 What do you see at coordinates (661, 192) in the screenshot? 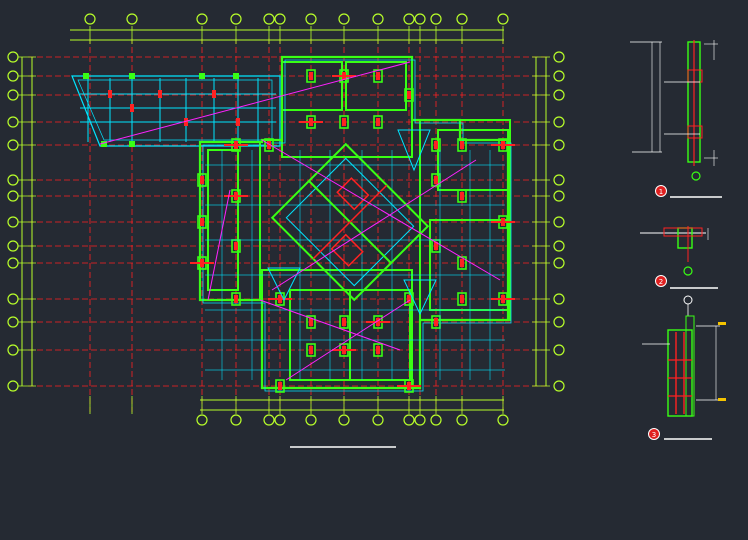
I see `detail-number: 1` at bounding box center [661, 192].